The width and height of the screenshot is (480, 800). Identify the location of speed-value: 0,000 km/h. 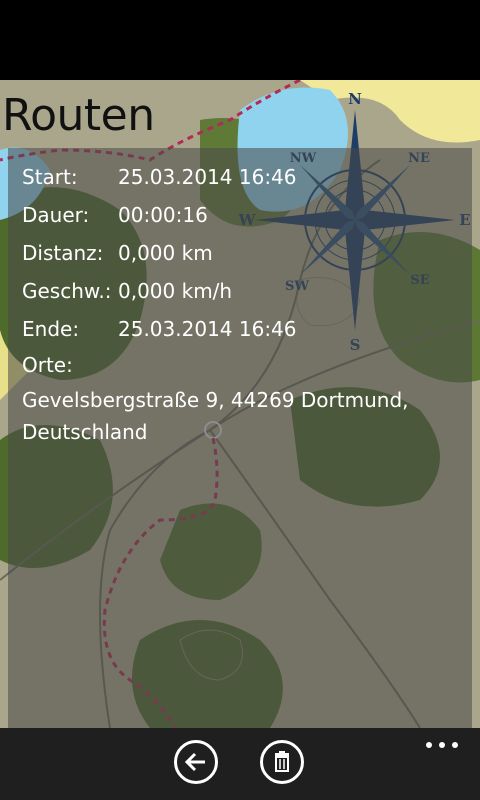
(175, 291).